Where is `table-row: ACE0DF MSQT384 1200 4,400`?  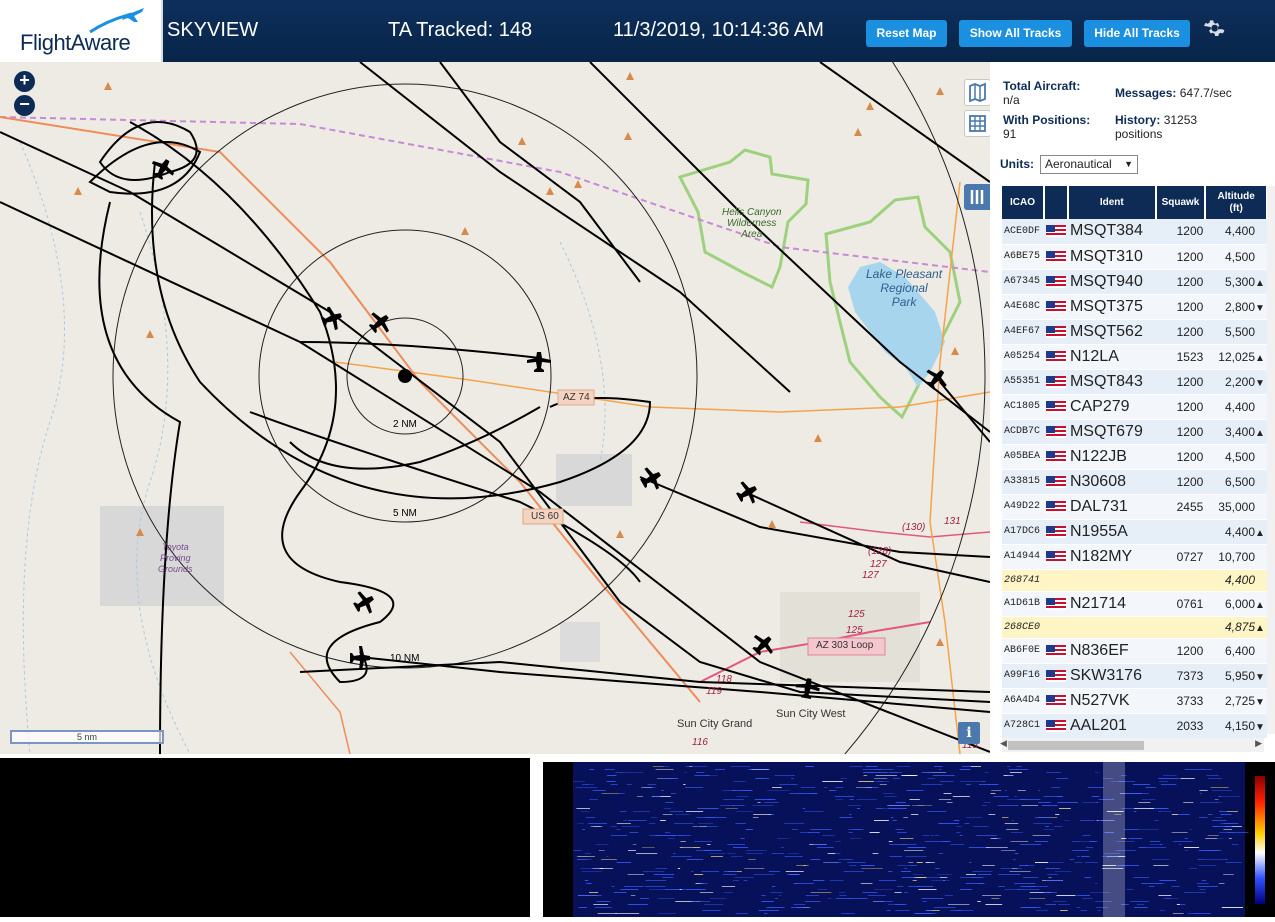 table-row: ACE0DF MSQT384 1200 4,400 is located at coordinates (1134, 232).